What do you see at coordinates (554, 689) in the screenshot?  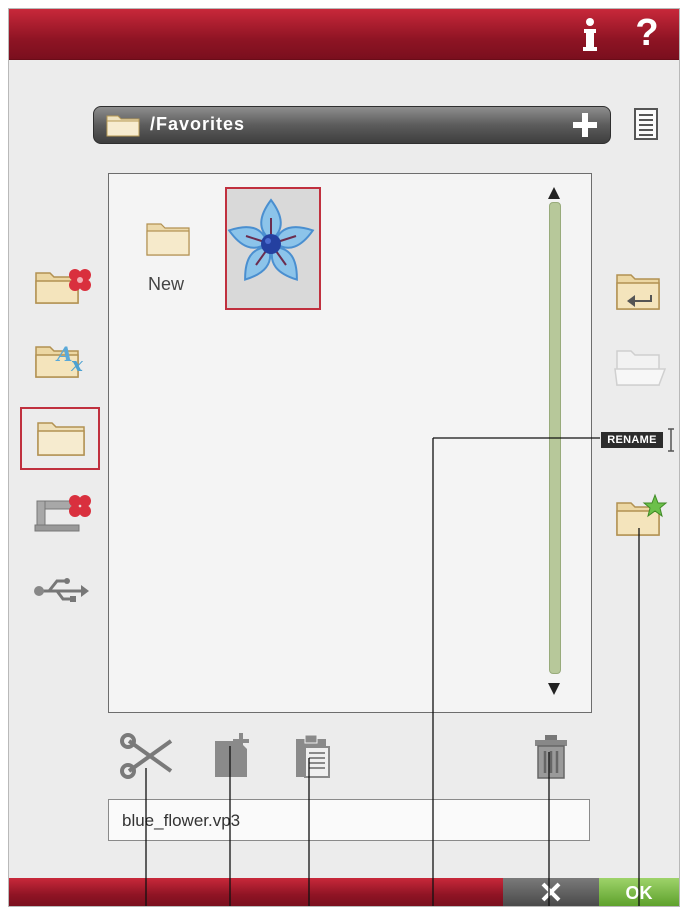 I see `scroll-down-arrow` at bounding box center [554, 689].